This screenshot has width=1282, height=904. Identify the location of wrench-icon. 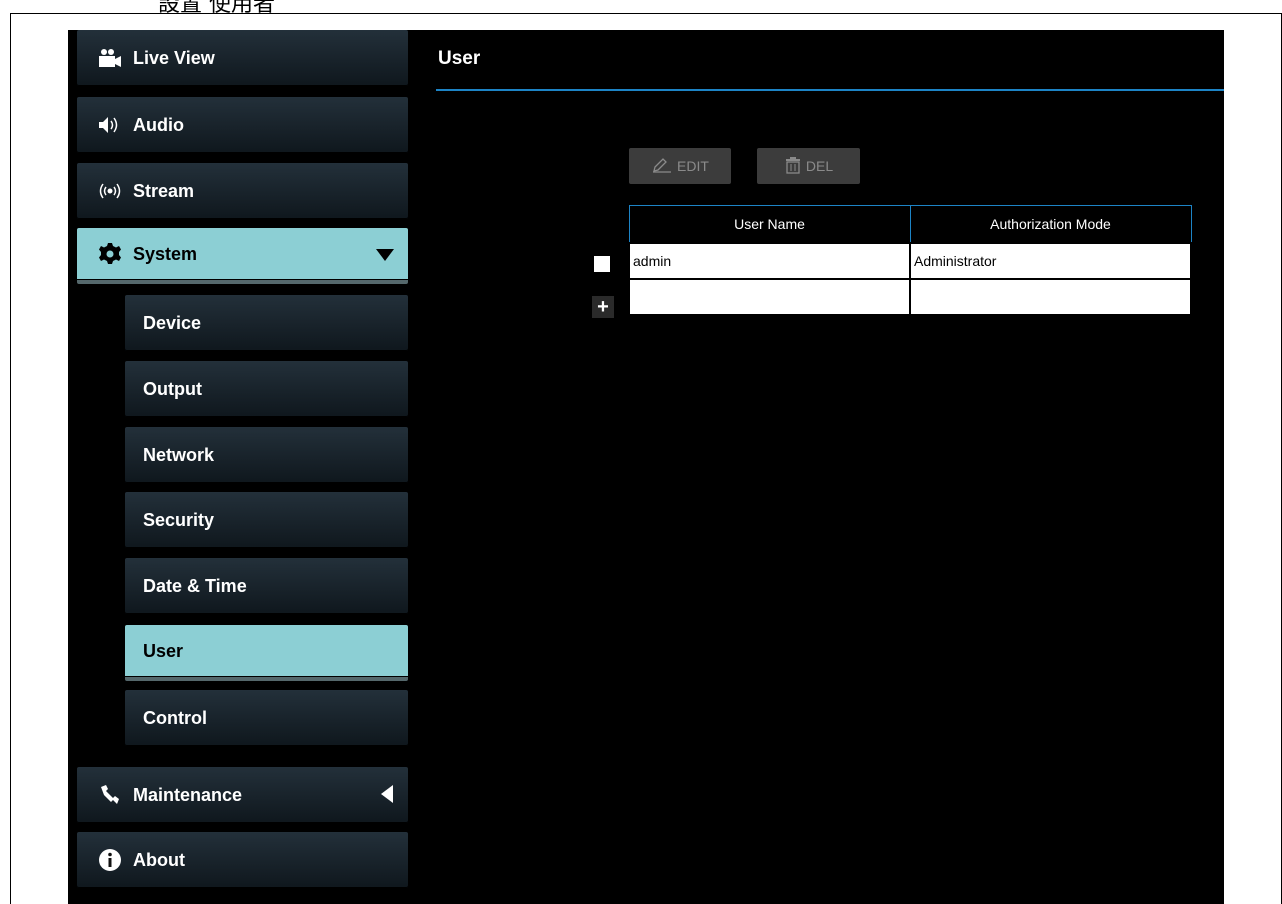
(110, 795).